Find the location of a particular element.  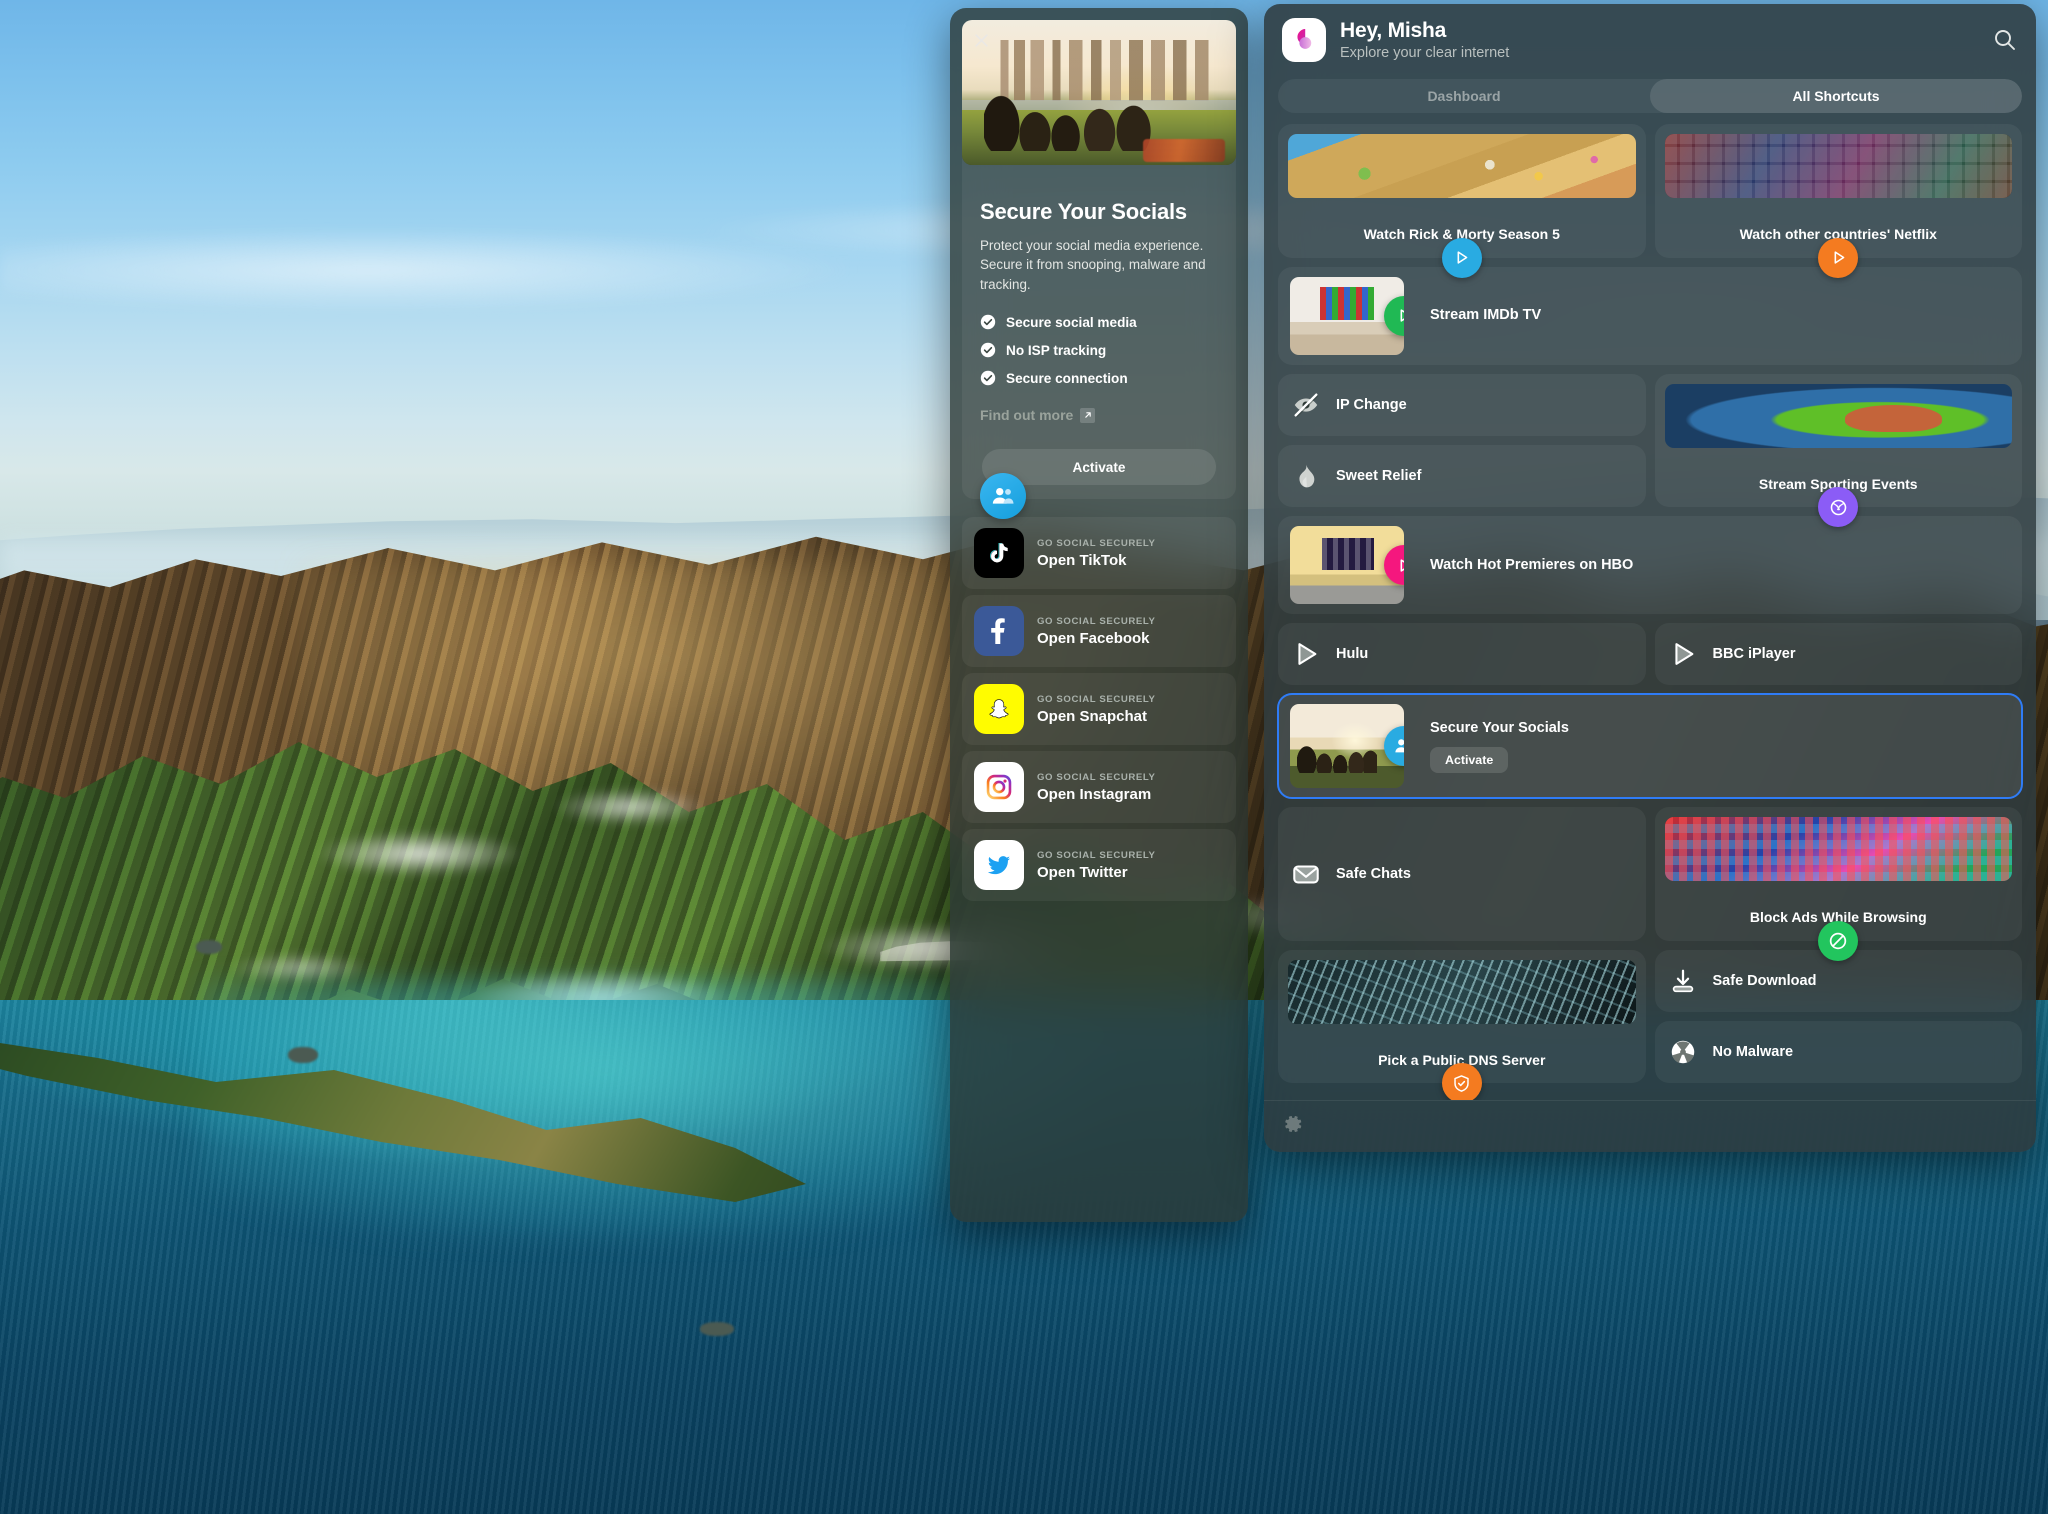

eye-slash-icon is located at coordinates (1306, 405).